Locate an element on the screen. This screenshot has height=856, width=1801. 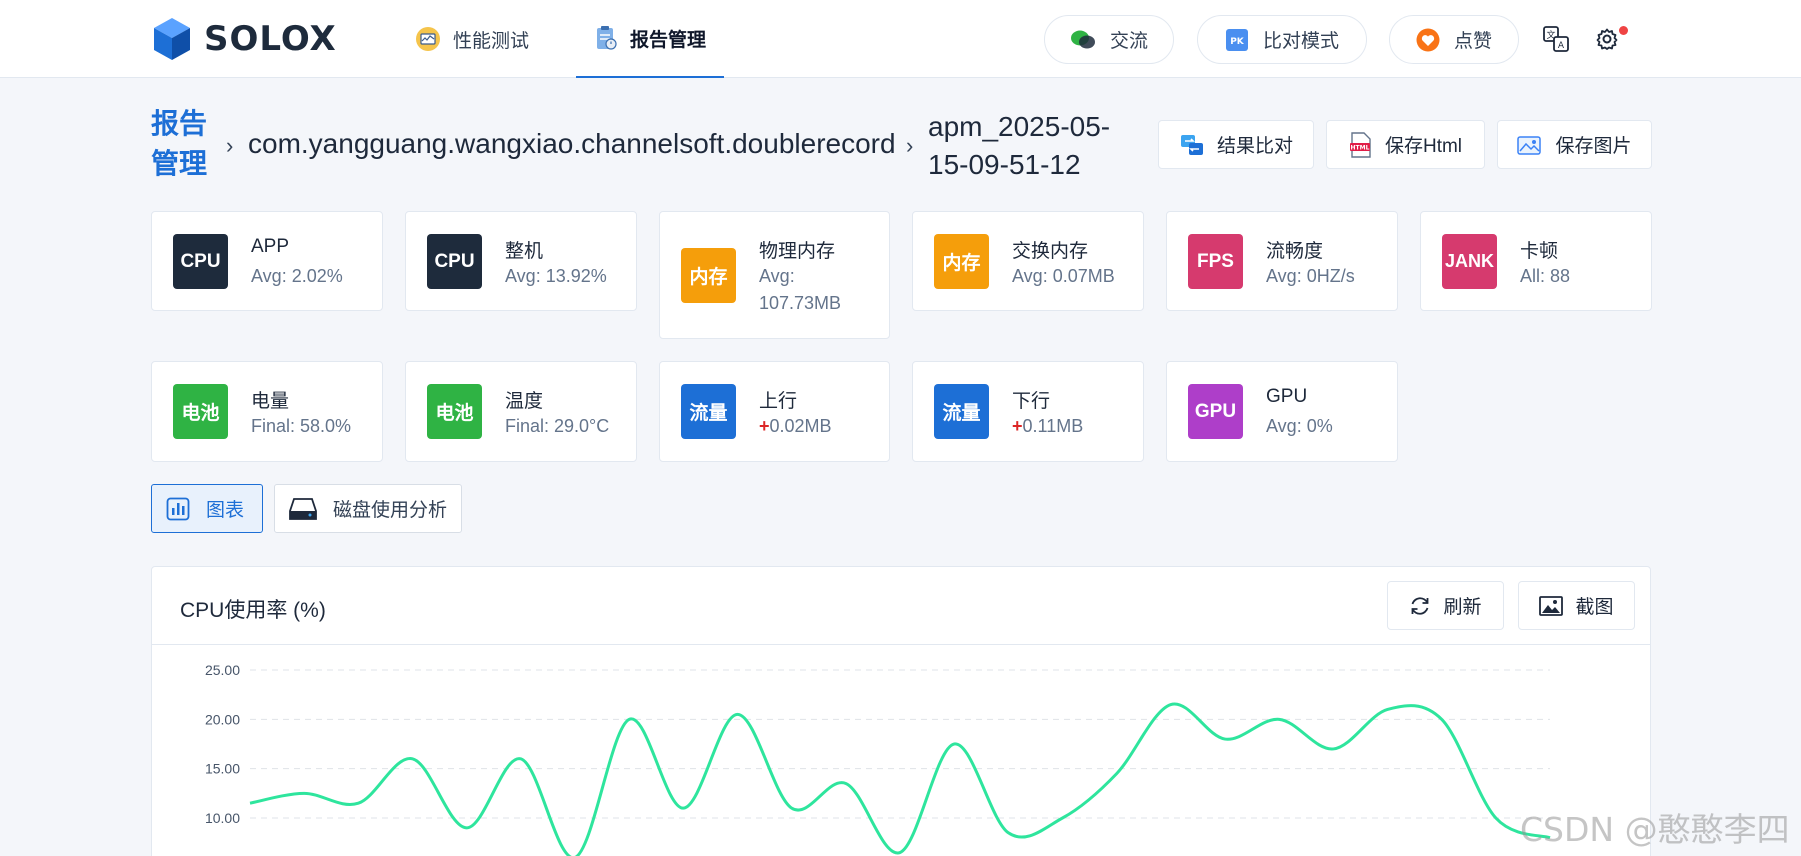
y-tick-label: 25.00 is located at coordinates (222, 670).